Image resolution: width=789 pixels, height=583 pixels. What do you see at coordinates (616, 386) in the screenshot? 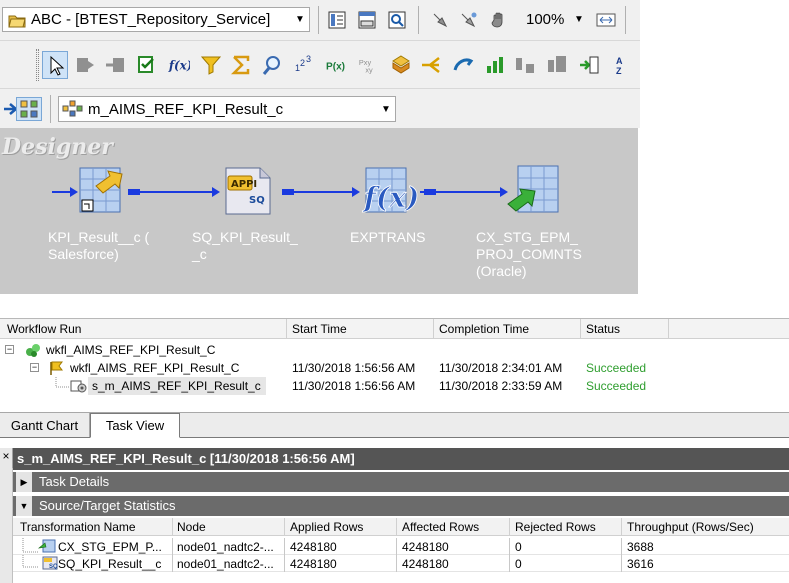
I see `session-status: Succeeded` at bounding box center [616, 386].